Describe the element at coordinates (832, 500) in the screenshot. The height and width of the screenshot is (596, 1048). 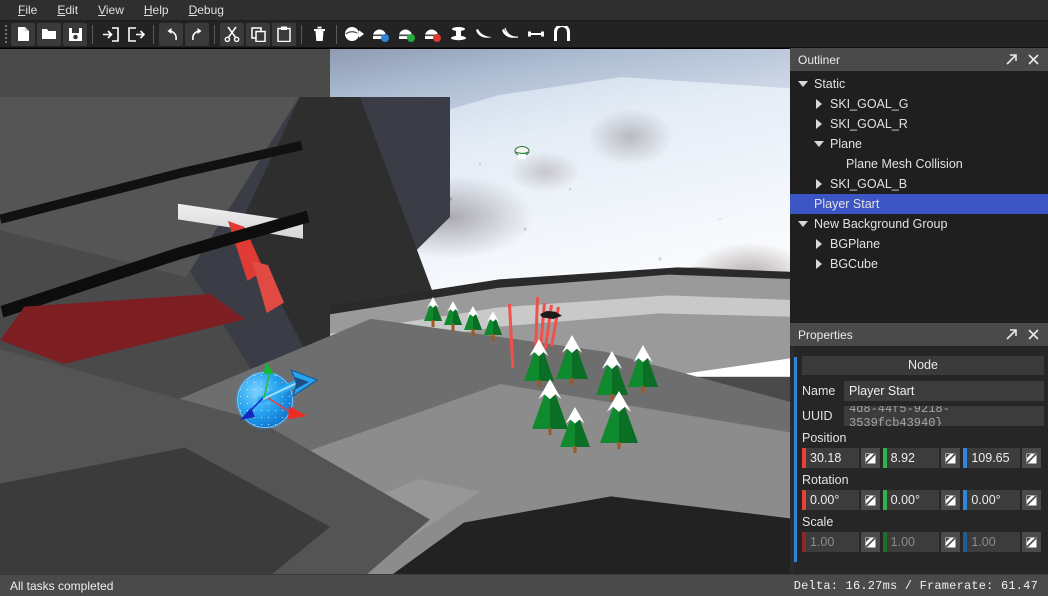
I see `rotation-x-input: 0.00°` at that location.